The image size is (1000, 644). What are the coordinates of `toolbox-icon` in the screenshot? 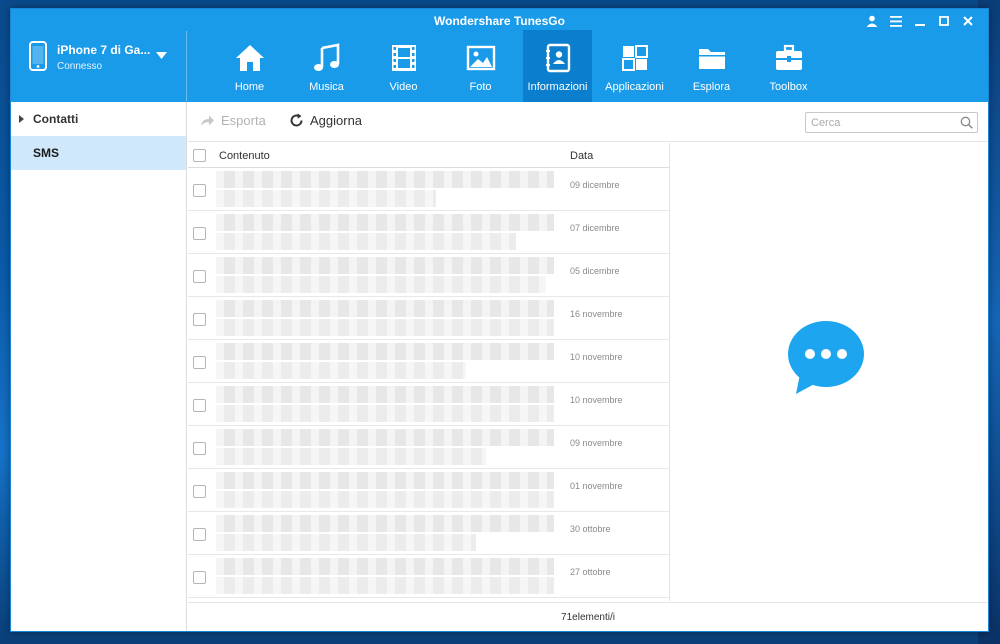 It's located at (788, 57).